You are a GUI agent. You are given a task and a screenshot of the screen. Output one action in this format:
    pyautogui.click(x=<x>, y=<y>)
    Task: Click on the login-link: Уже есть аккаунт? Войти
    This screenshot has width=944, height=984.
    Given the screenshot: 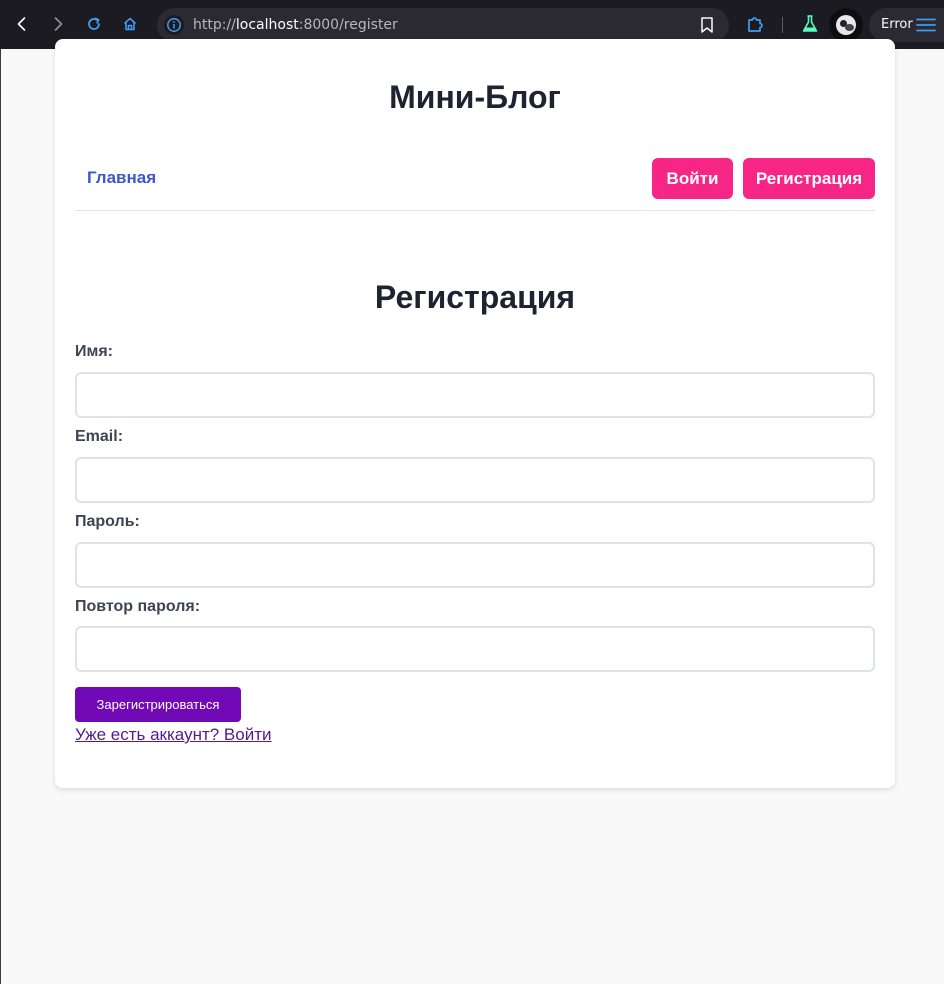 What is the action you would take?
    pyautogui.click(x=173, y=735)
    